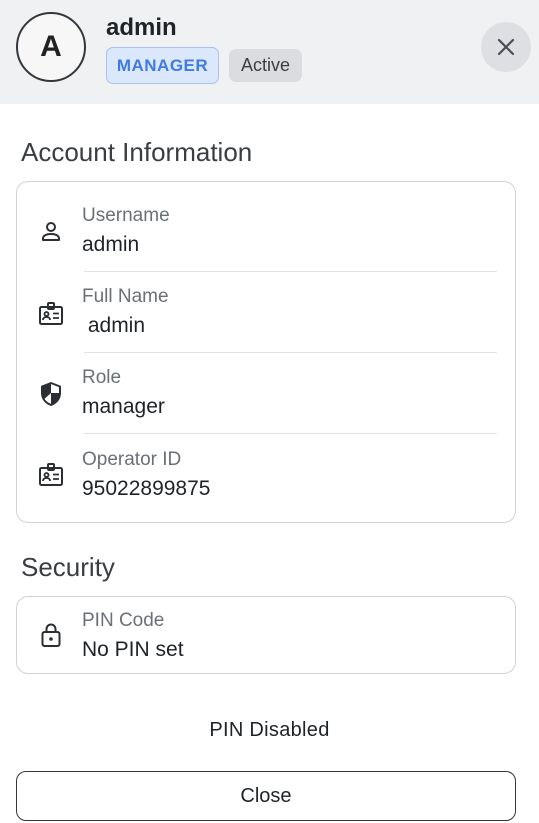 This screenshot has height=823, width=539. I want to click on security-card: PIN Code No PIN set, so click(266, 635).